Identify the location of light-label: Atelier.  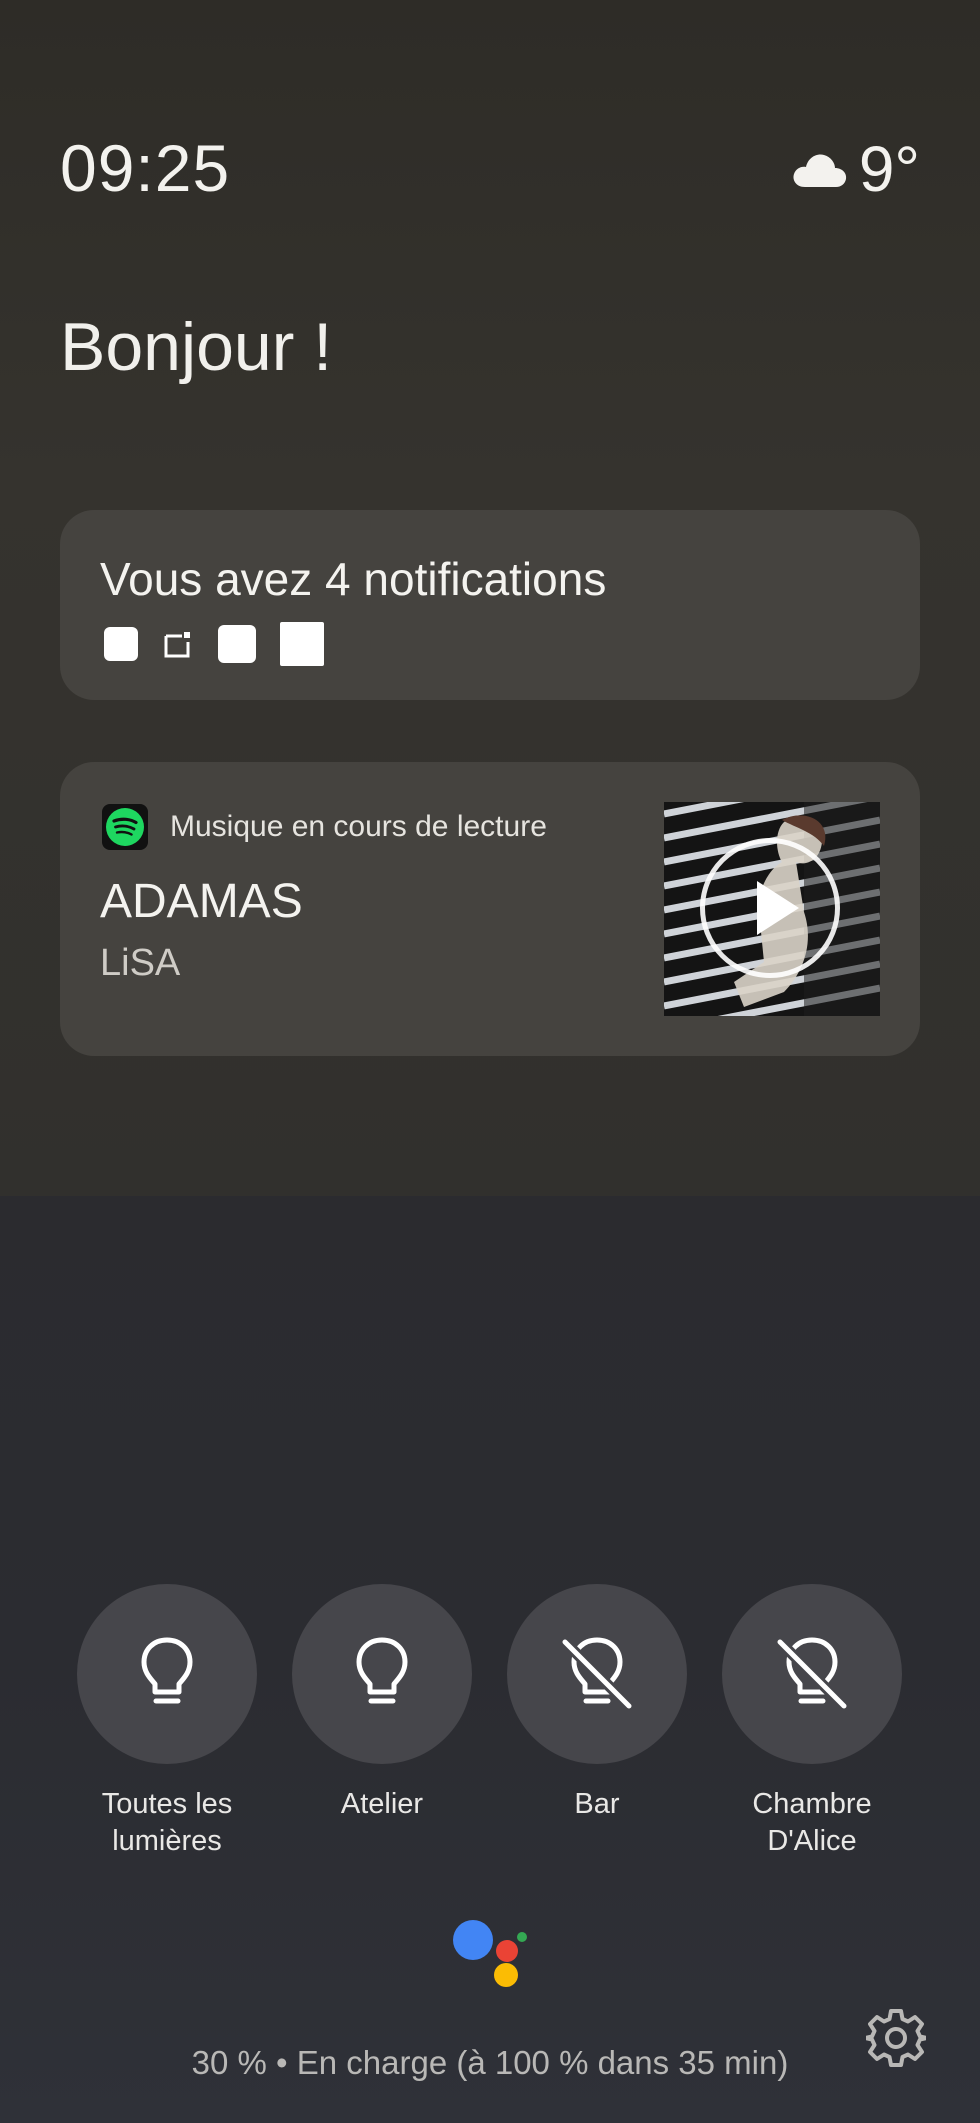
(382, 1804).